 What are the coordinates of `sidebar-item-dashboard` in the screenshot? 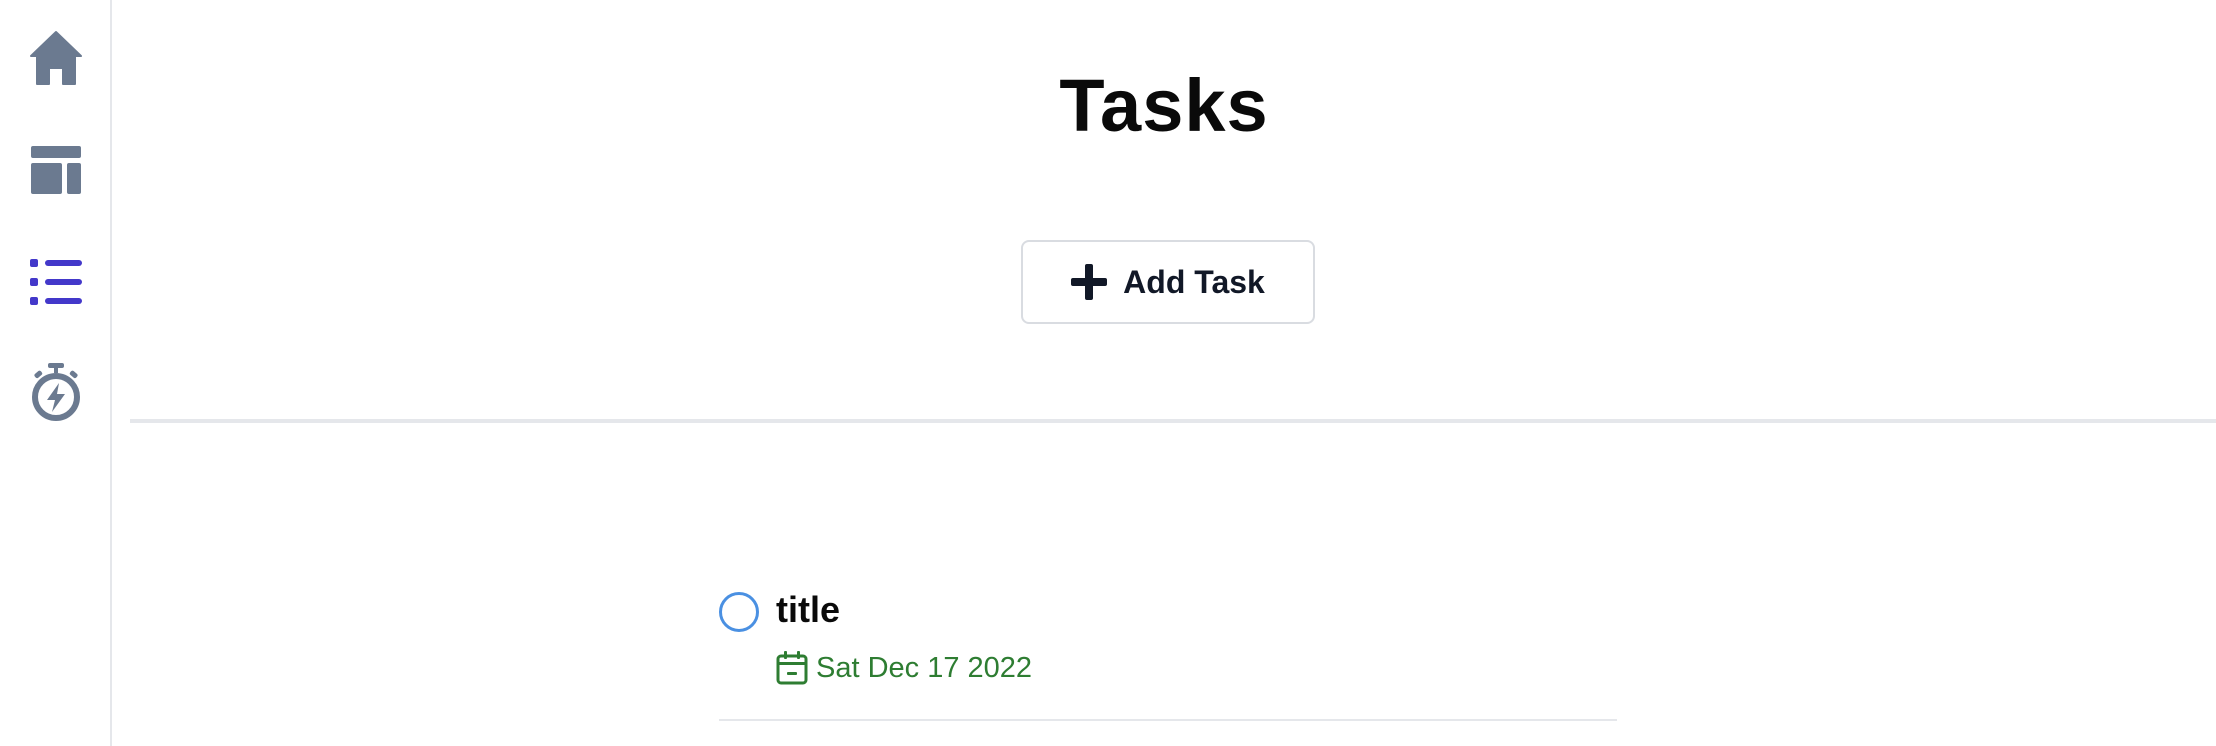 It's located at (56, 170).